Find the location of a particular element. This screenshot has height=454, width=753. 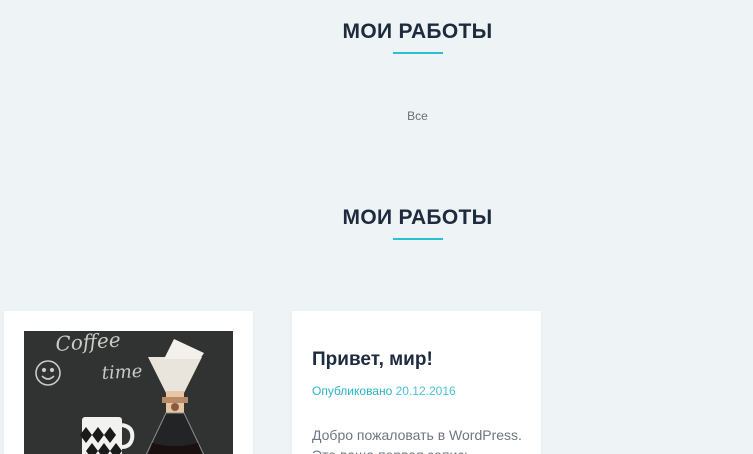

section-title-underline-bottom is located at coordinates (418, 239).